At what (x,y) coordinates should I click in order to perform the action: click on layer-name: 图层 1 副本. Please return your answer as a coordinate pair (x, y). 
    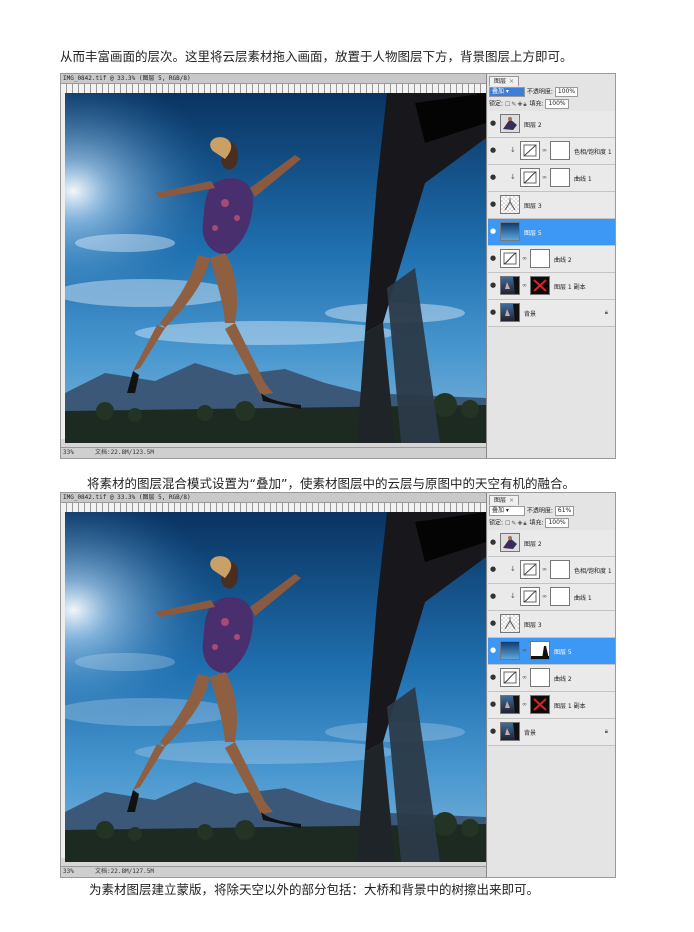
    Looking at the image, I should click on (570, 287).